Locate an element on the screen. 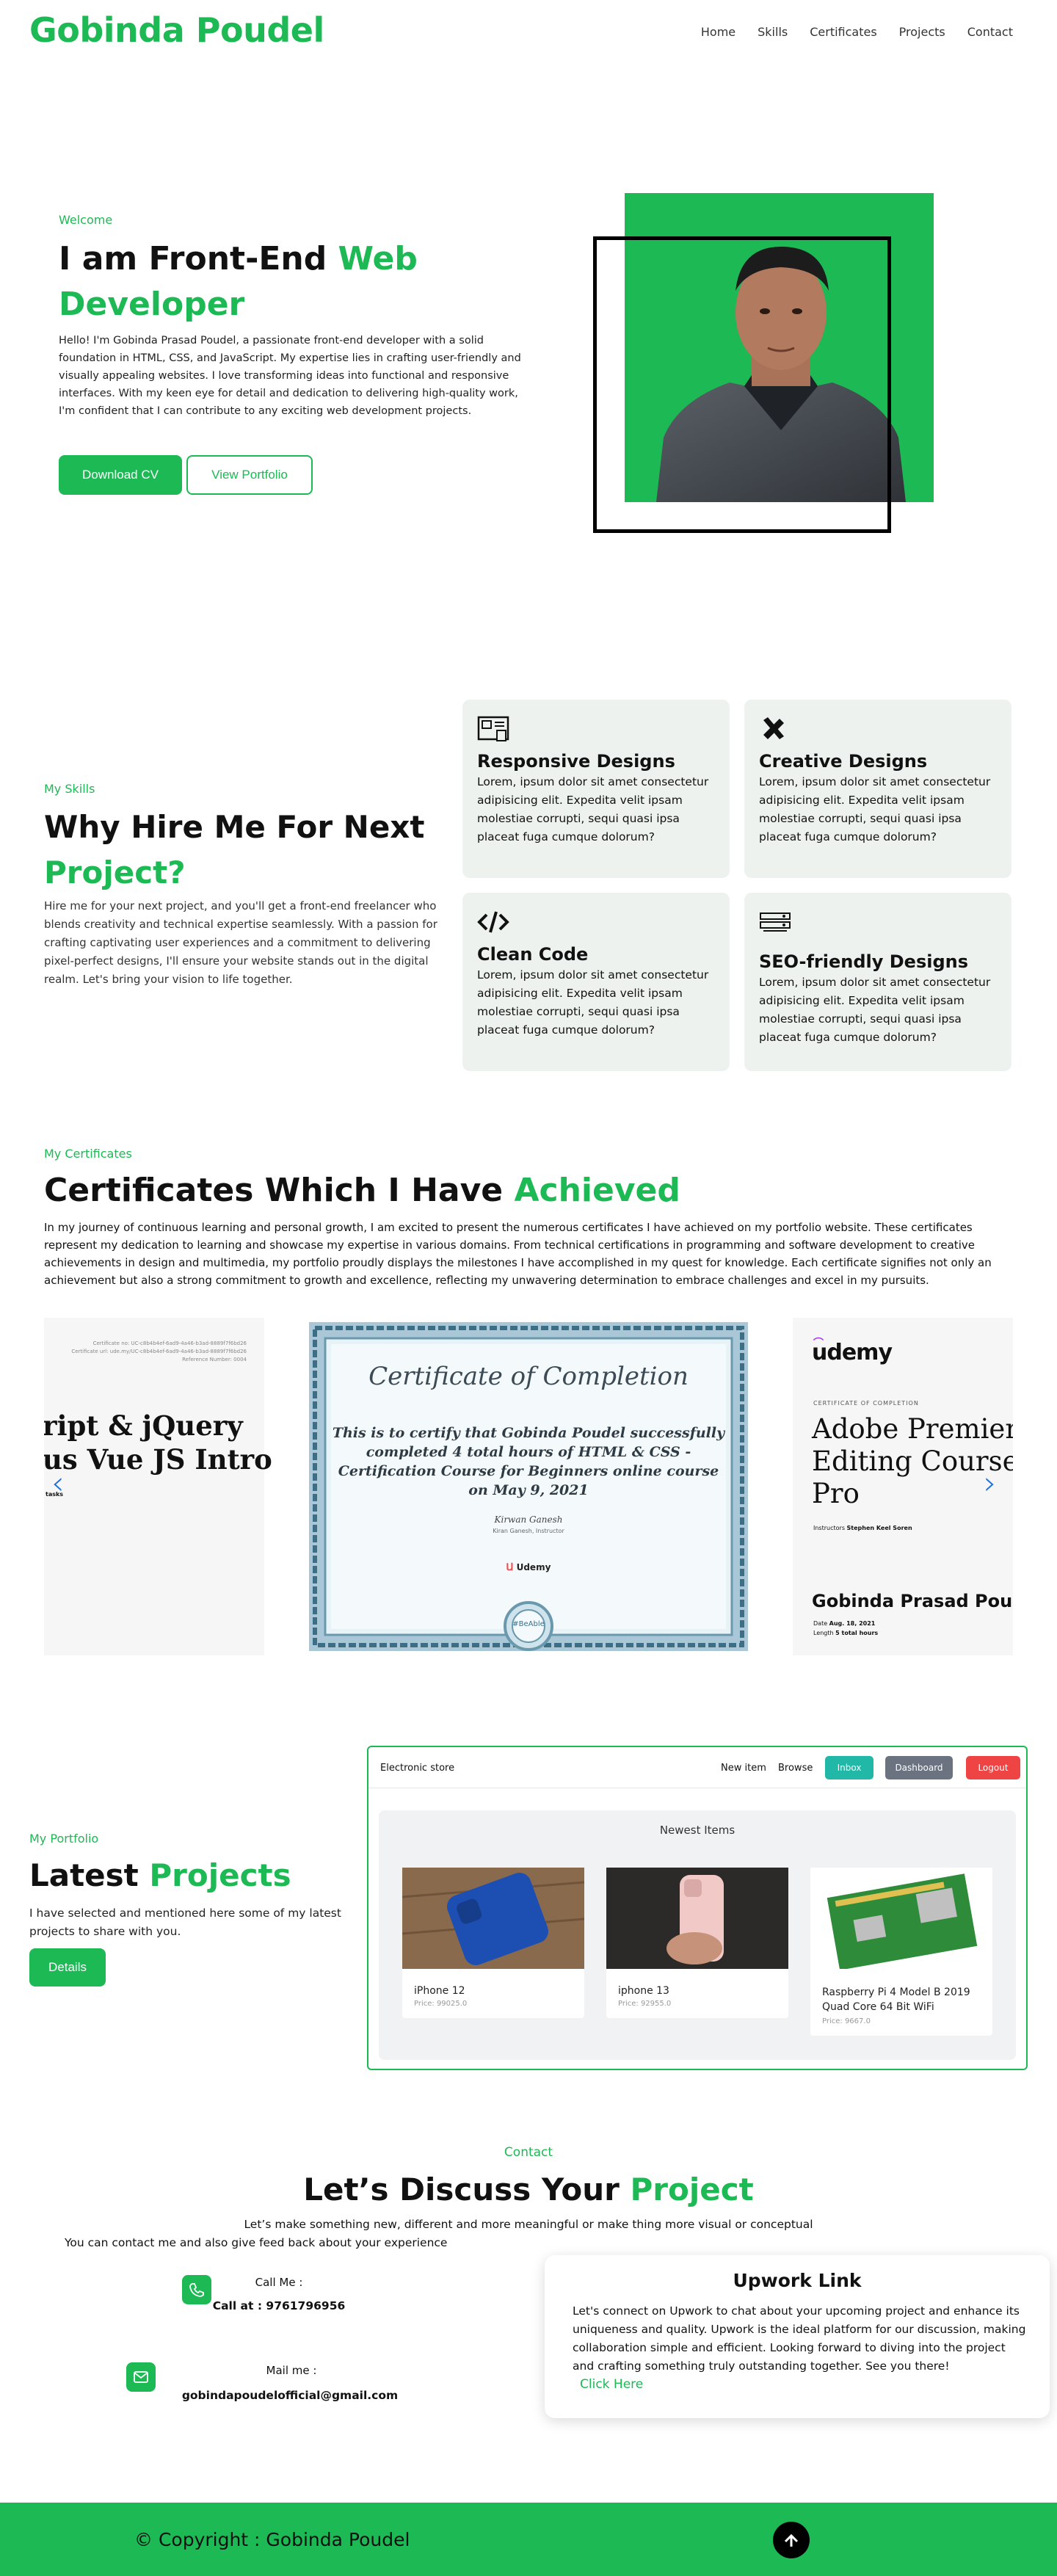 The image size is (1057, 2576). contact-title-highlight: Project is located at coordinates (692, 2190).